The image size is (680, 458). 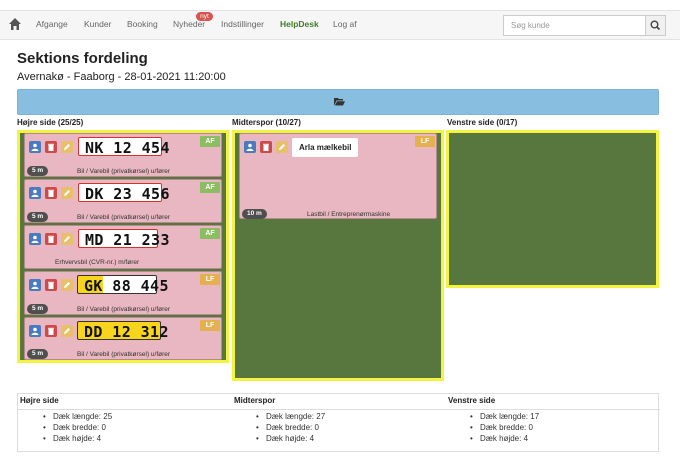 What do you see at coordinates (50, 122) in the screenshot?
I see `lane-label-hoejre: Højre side (25/25)` at bounding box center [50, 122].